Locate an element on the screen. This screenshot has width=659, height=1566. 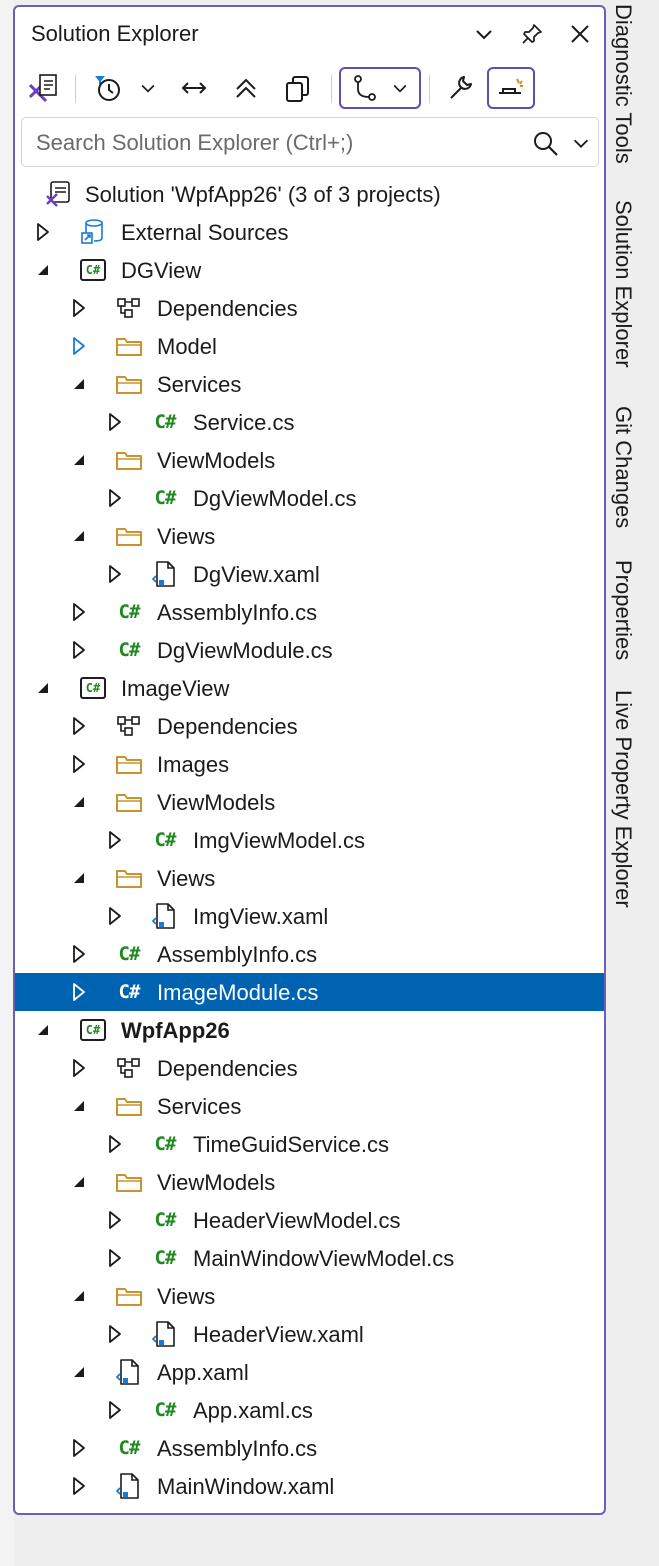
collapse-all-button is located at coordinates (246, 88).